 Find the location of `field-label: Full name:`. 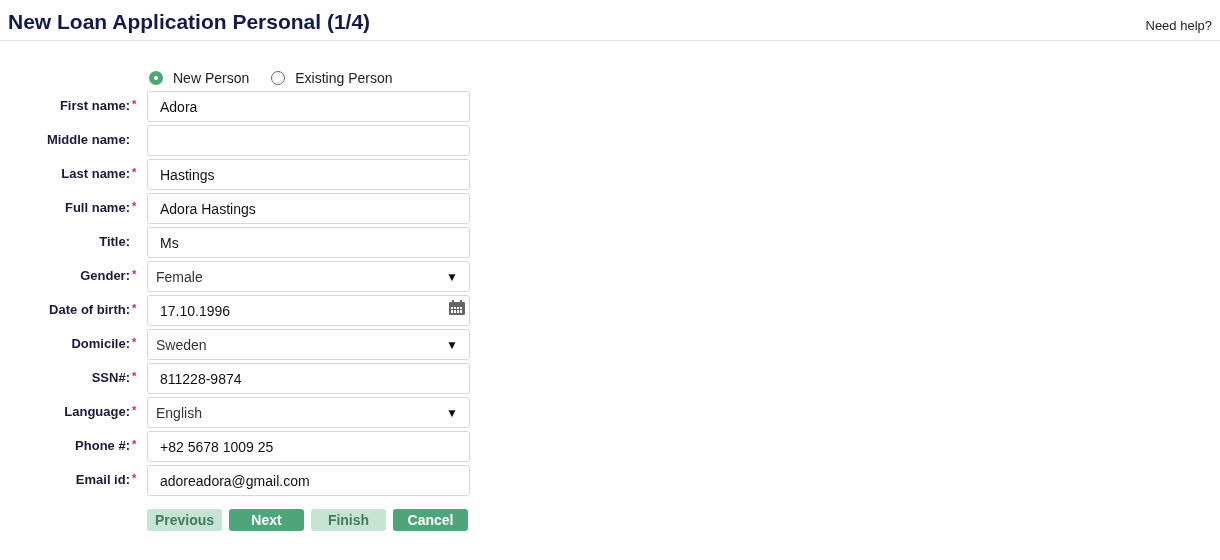

field-label: Full name: is located at coordinates (97, 207).